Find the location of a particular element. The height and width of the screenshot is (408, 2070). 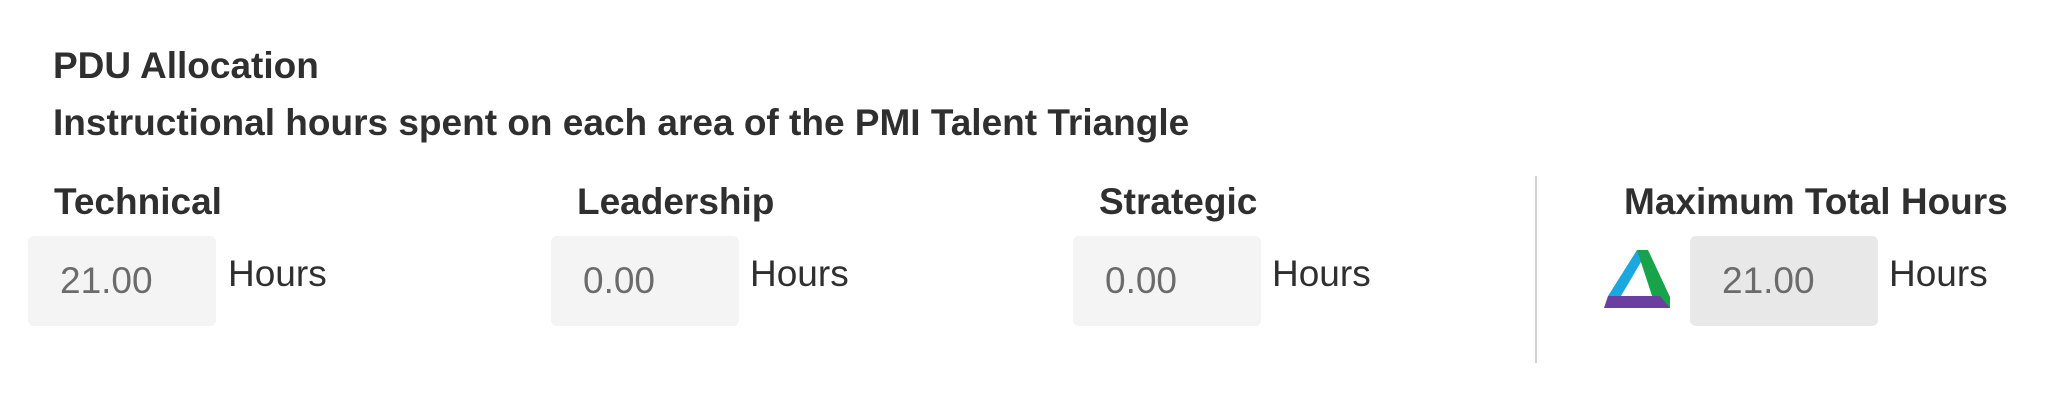

pmi-talent-triangle-icon is located at coordinates (1637, 279).